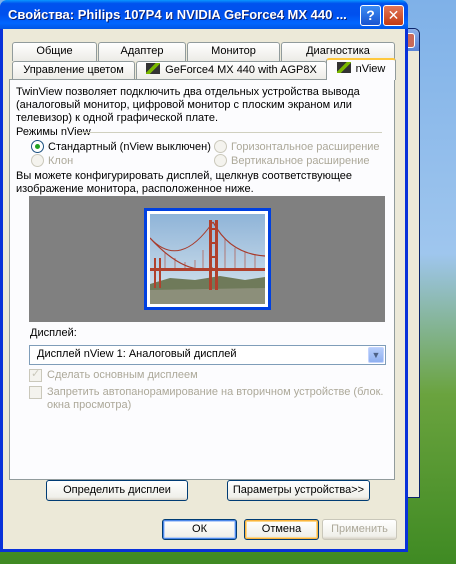 The image size is (456, 564). What do you see at coordinates (359, 529) in the screenshot?
I see `apply-button: Применить` at bounding box center [359, 529].